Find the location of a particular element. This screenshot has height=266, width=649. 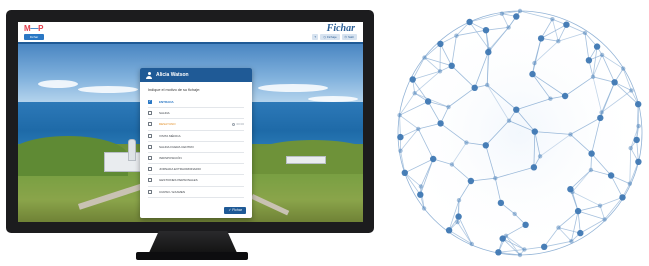

logout-label: Salir is located at coordinates (350, 37).